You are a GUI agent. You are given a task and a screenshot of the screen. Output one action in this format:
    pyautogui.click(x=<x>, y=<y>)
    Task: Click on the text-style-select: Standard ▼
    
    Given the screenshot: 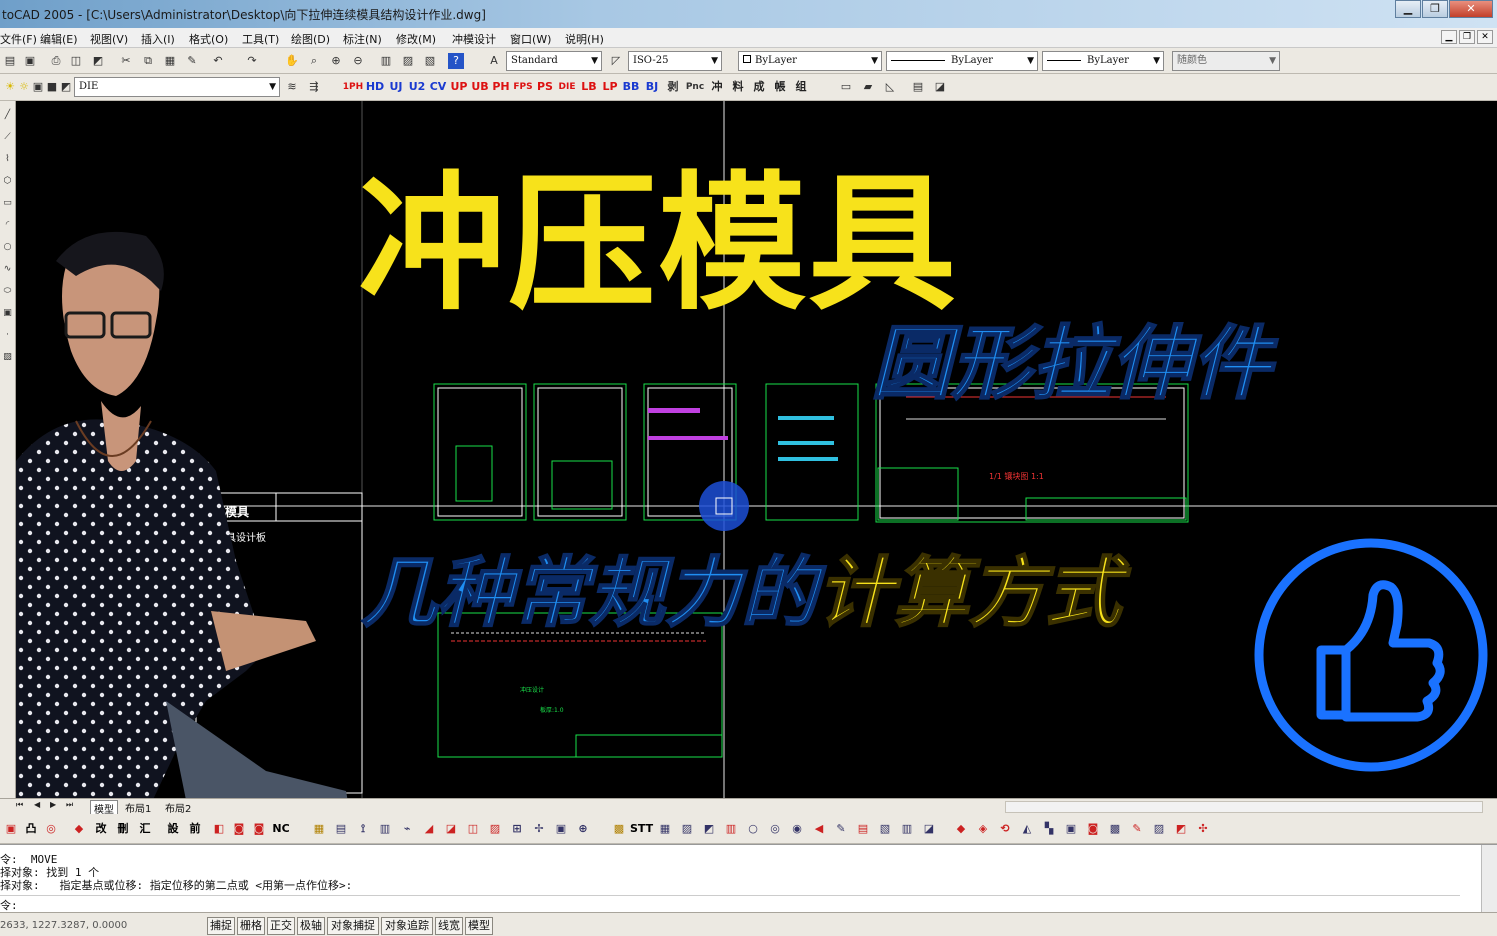 What is the action you would take?
    pyautogui.click(x=554, y=61)
    